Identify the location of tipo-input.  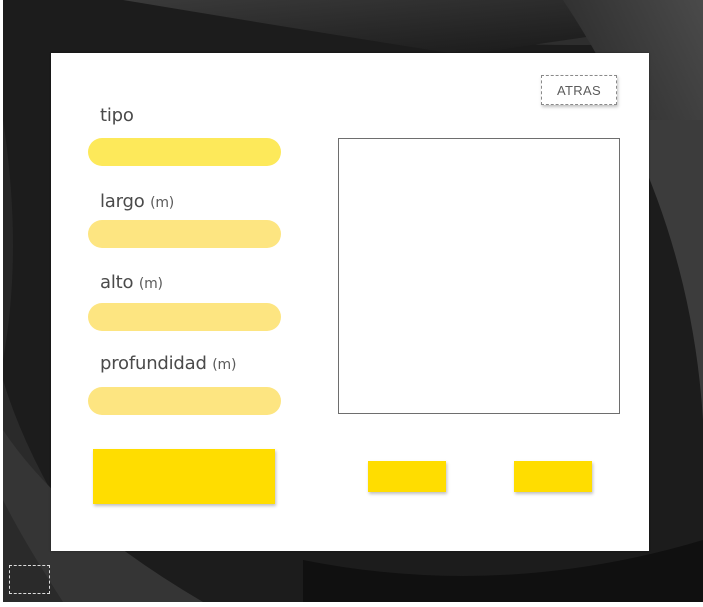
(184, 152).